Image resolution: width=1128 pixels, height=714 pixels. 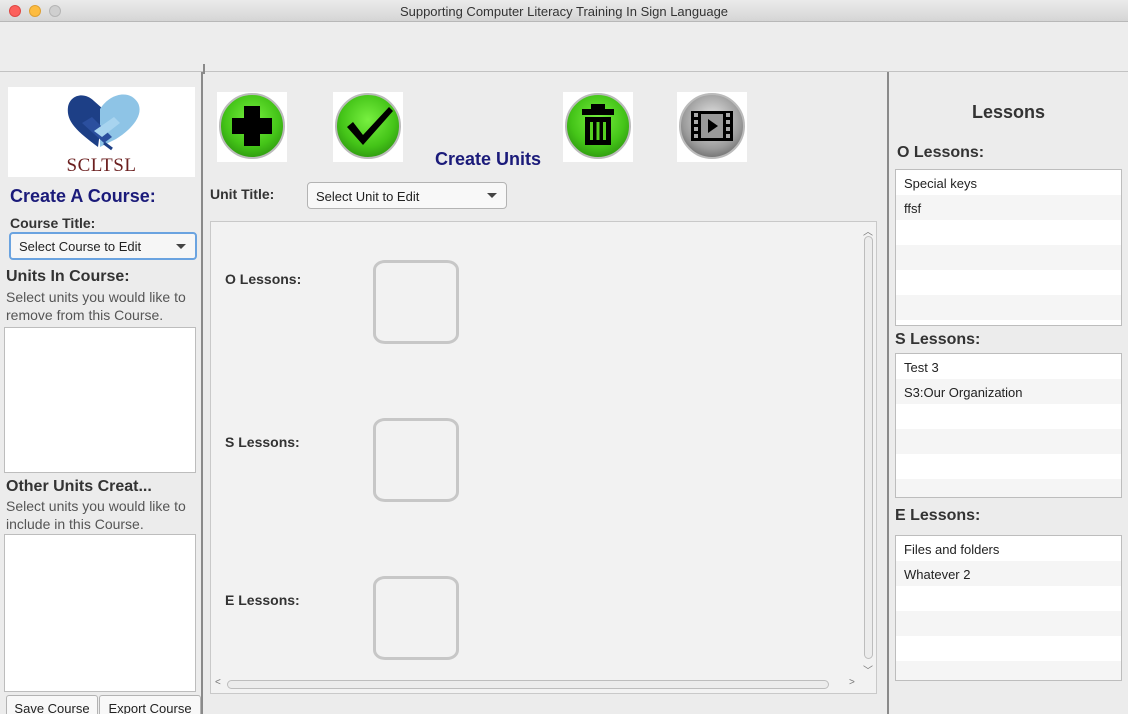 I want to click on other-units-list, so click(x=100, y=613).